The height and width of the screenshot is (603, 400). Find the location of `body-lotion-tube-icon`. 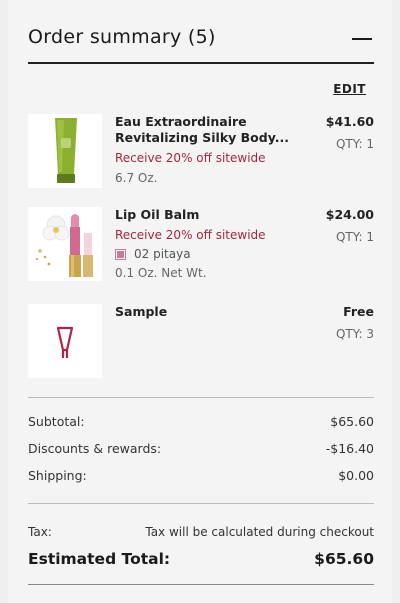

body-lotion-tube-icon is located at coordinates (65, 151).